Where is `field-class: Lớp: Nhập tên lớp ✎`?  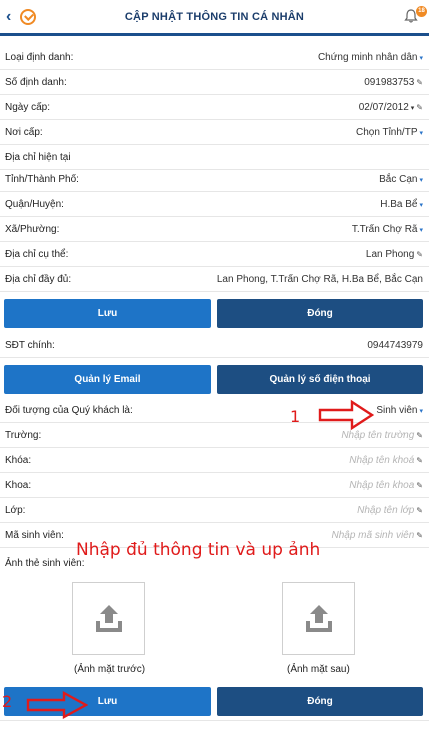
field-class: Lớp: Nhập tên lớp ✎ is located at coordinates (214, 510).